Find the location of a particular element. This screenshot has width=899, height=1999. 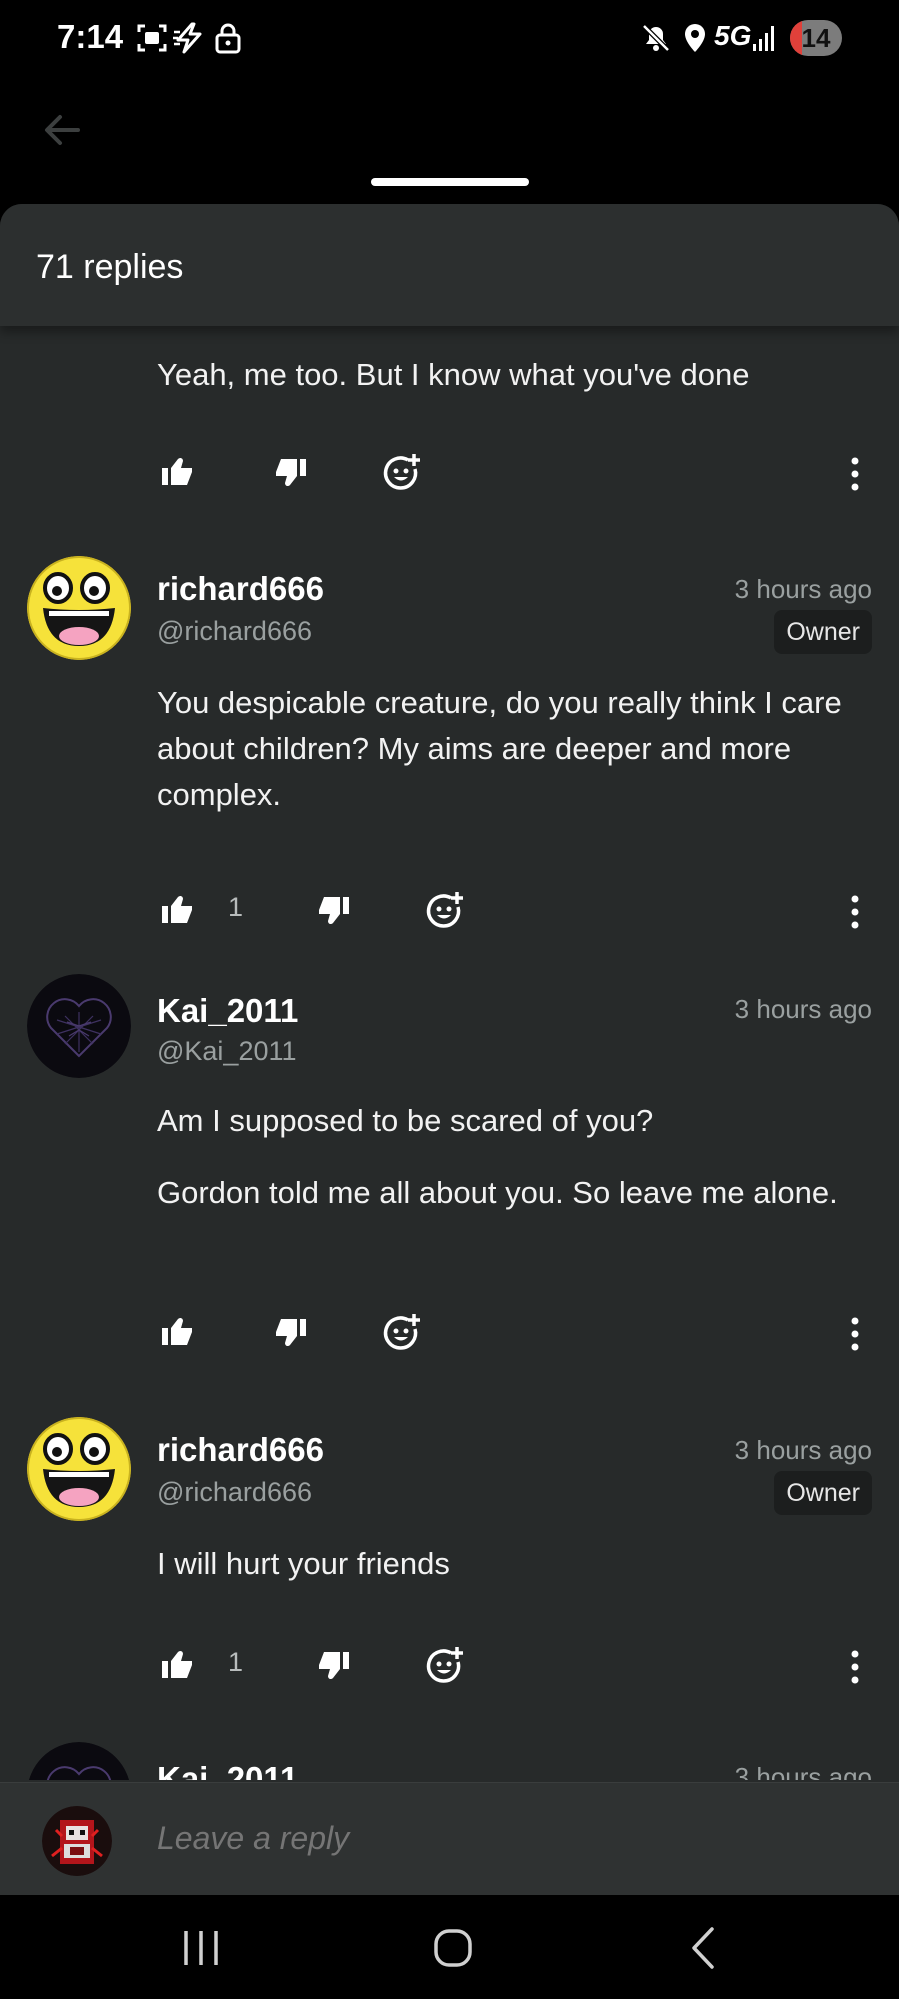

location-icon is located at coordinates (695, 38).